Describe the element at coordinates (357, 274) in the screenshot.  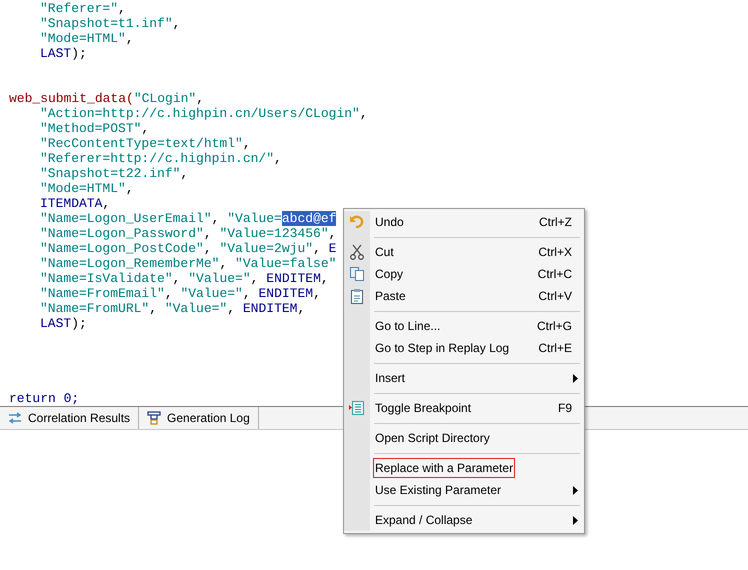
I see `copy-icon` at that location.